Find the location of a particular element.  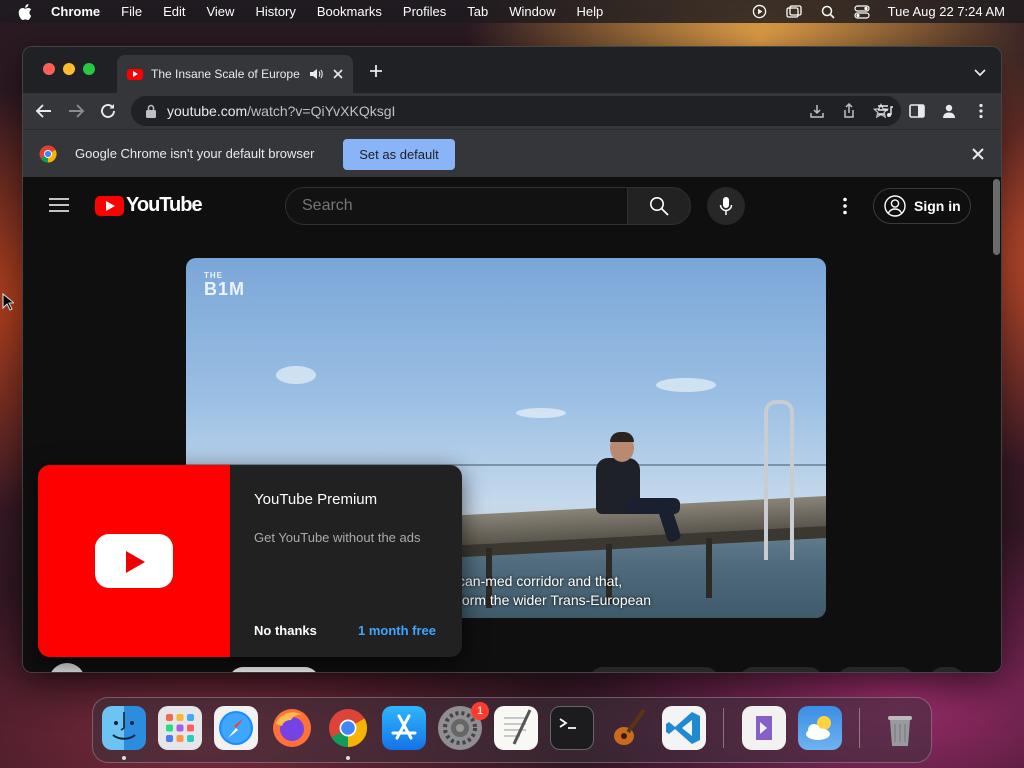

control-center-icon is located at coordinates (862, 12).